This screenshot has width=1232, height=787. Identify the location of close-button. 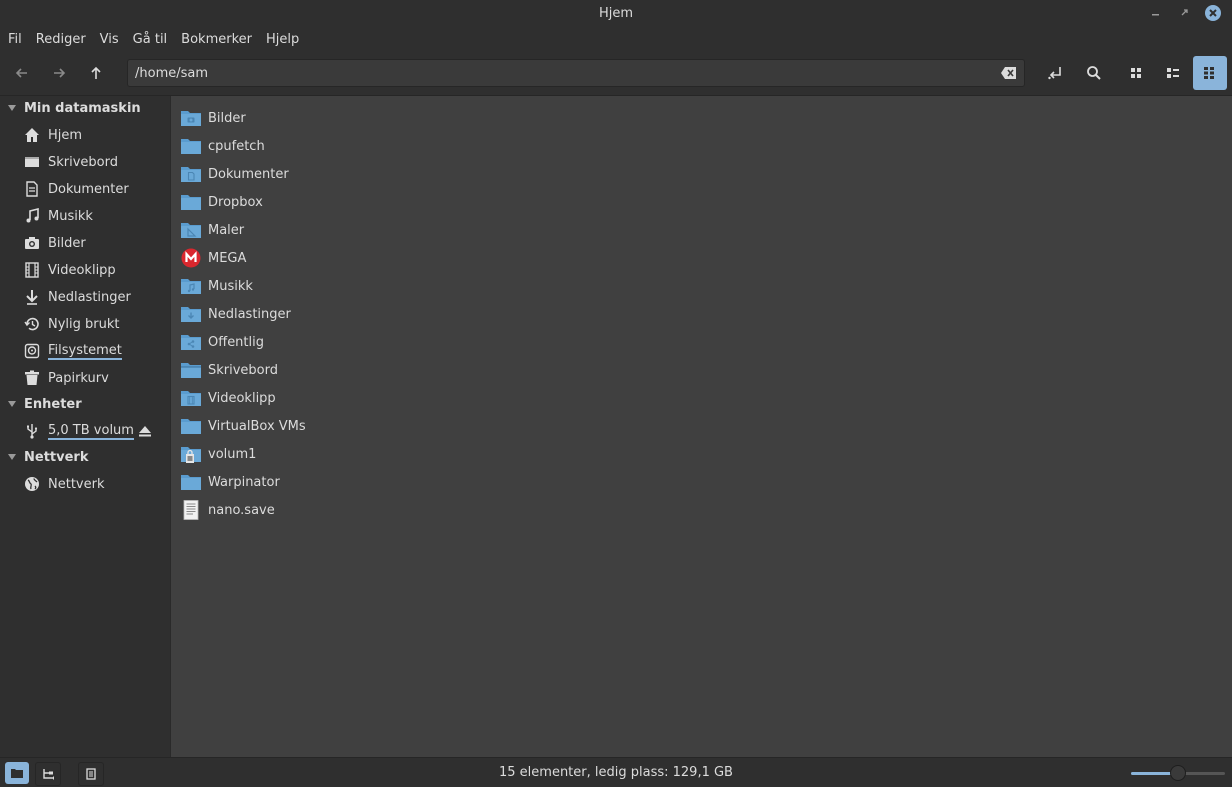
(1213, 13).